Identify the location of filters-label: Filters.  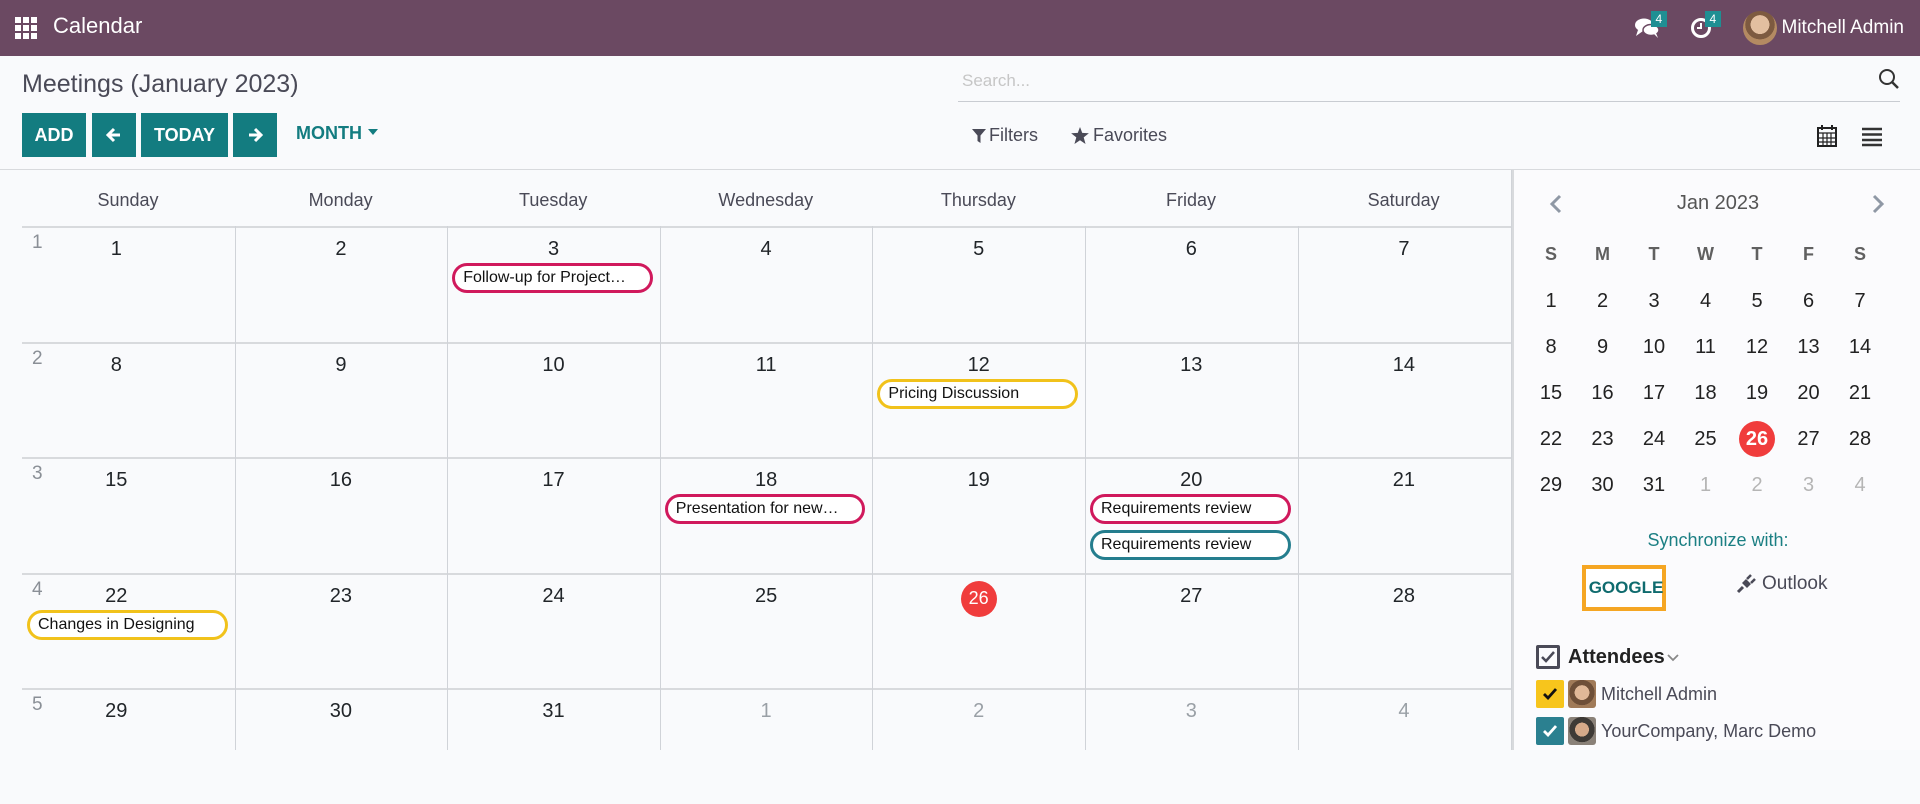
(1013, 135).